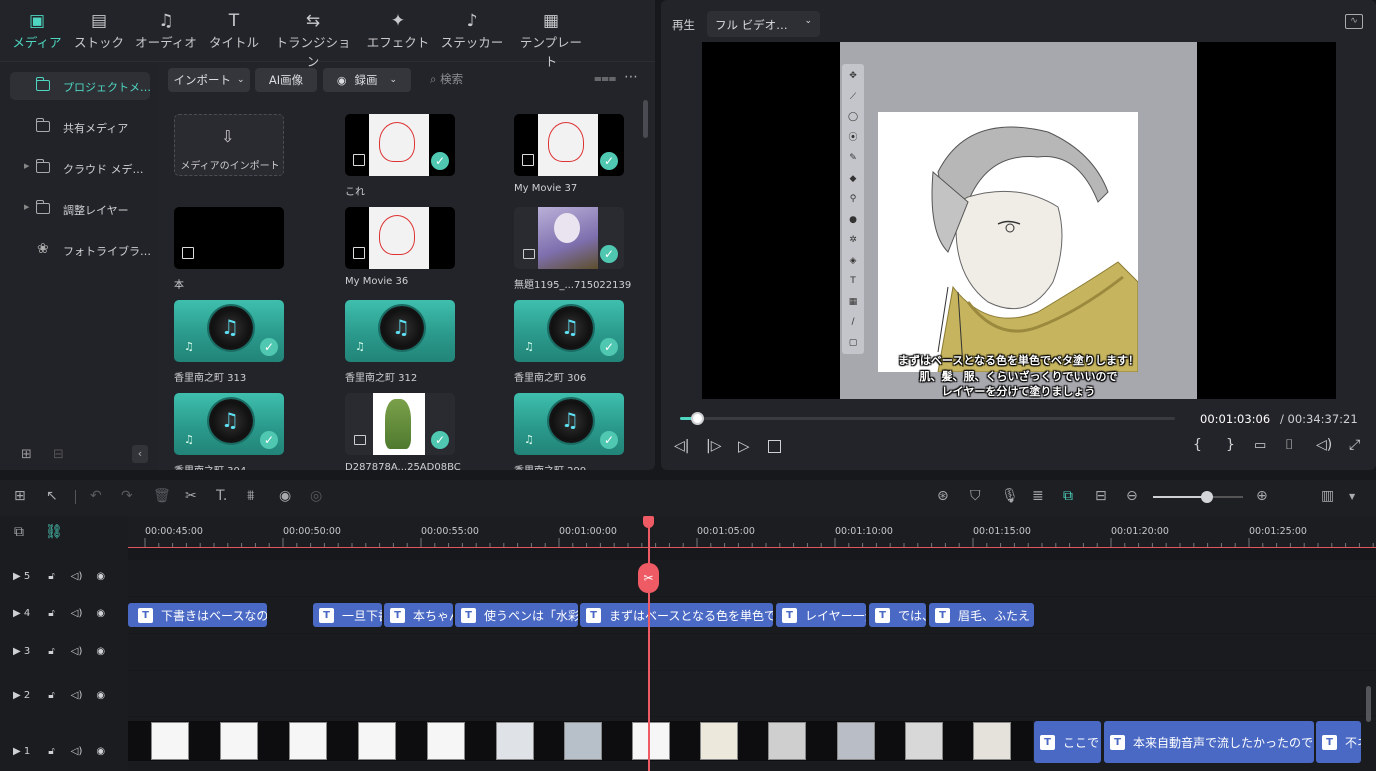 This screenshot has height=771, width=1376. Describe the element at coordinates (605, 78) in the screenshot. I see `filter-icon: ⩶` at that location.